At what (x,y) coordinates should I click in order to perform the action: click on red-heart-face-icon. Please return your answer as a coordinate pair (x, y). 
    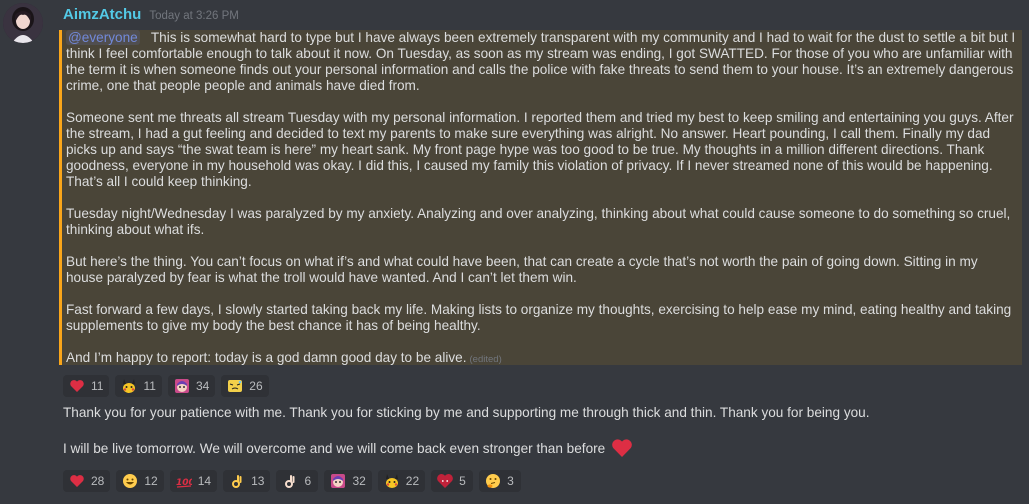
    Looking at the image, I should click on (445, 481).